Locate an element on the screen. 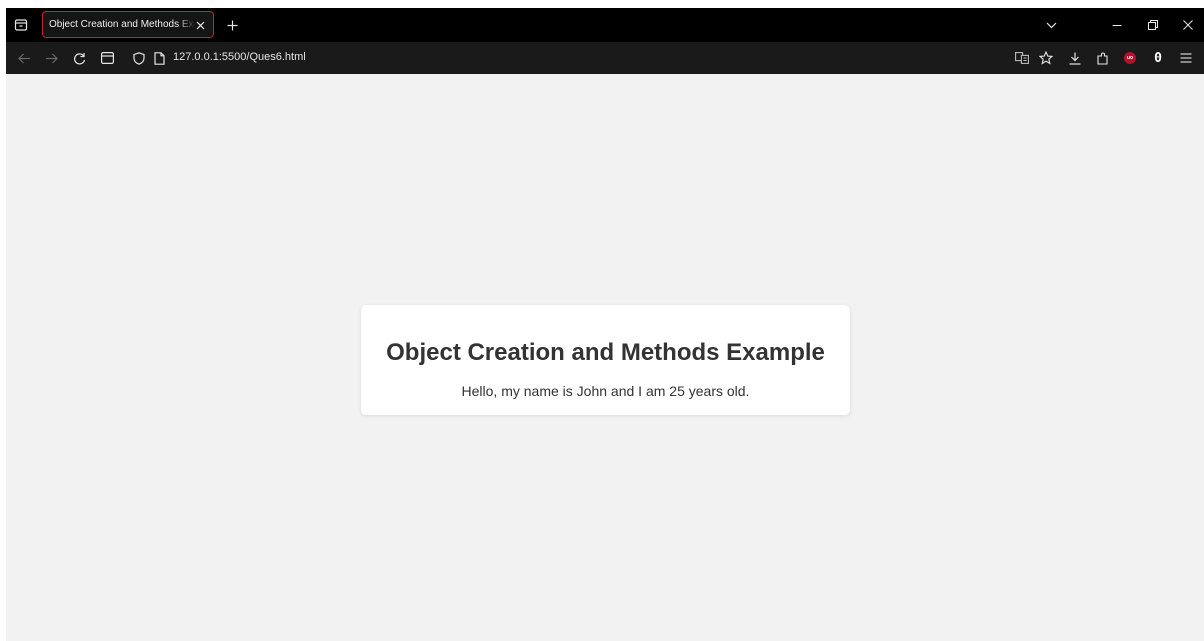 This screenshot has width=1204, height=641. active-tab: Object Creation and Methods Example is located at coordinates (128, 24).